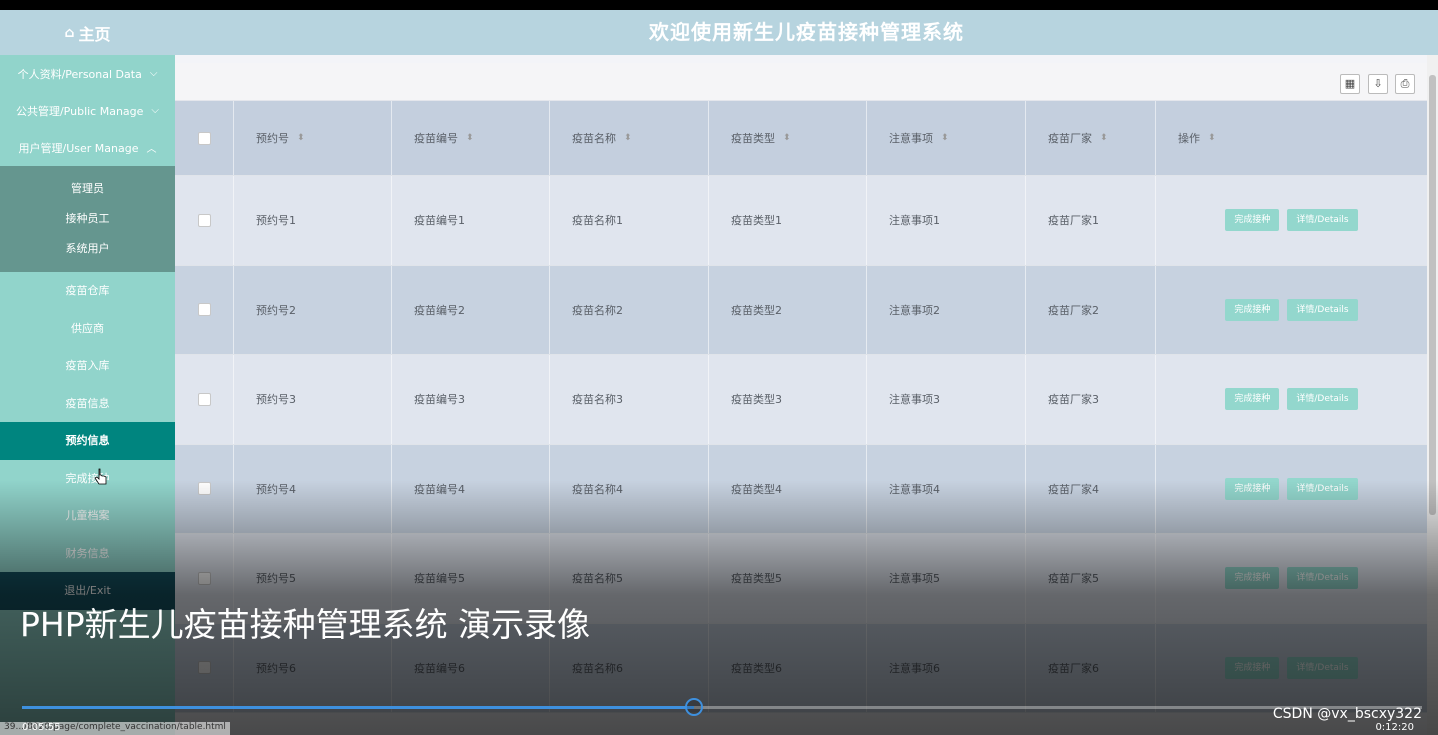 The image size is (1438, 735). I want to click on select-all-checkbox, so click(204, 138).